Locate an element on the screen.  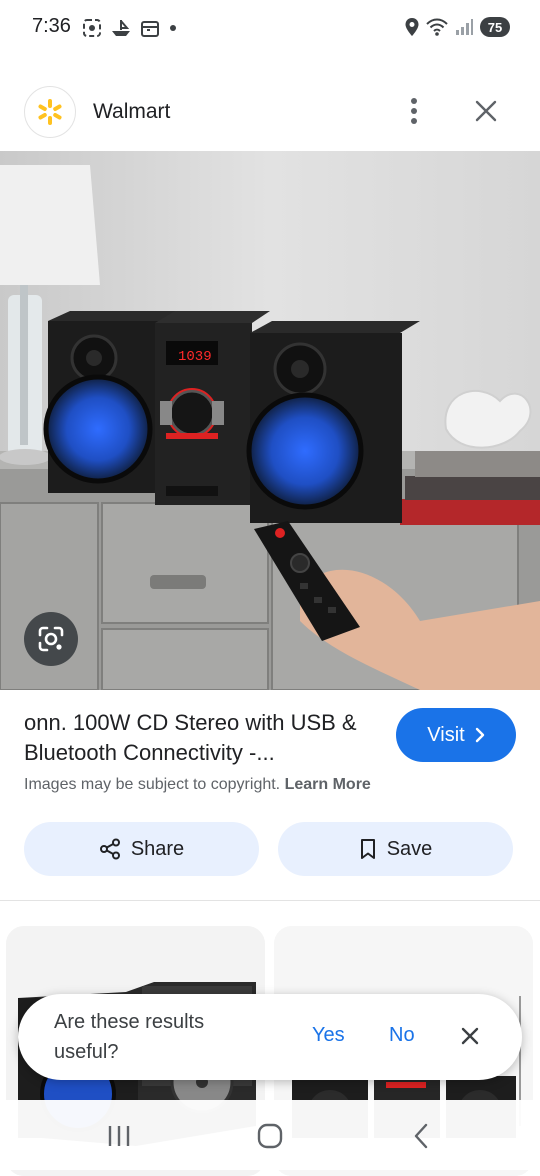
more-vert-icon is located at coordinates (414, 111).